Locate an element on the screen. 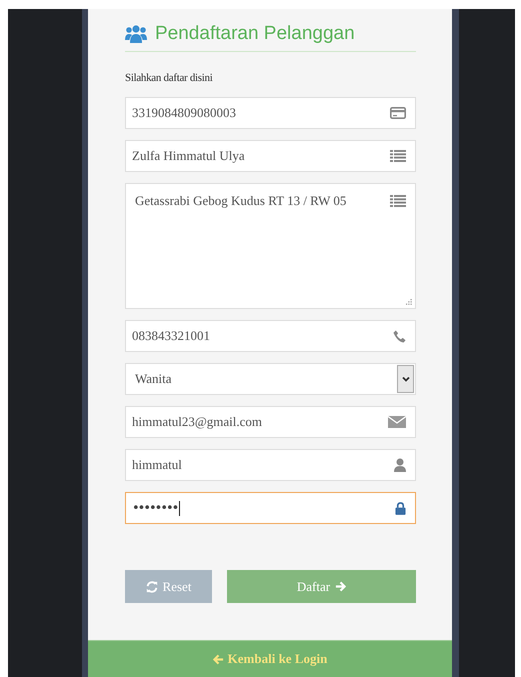 The width and height of the screenshot is (521, 677). users-icon is located at coordinates (136, 34).